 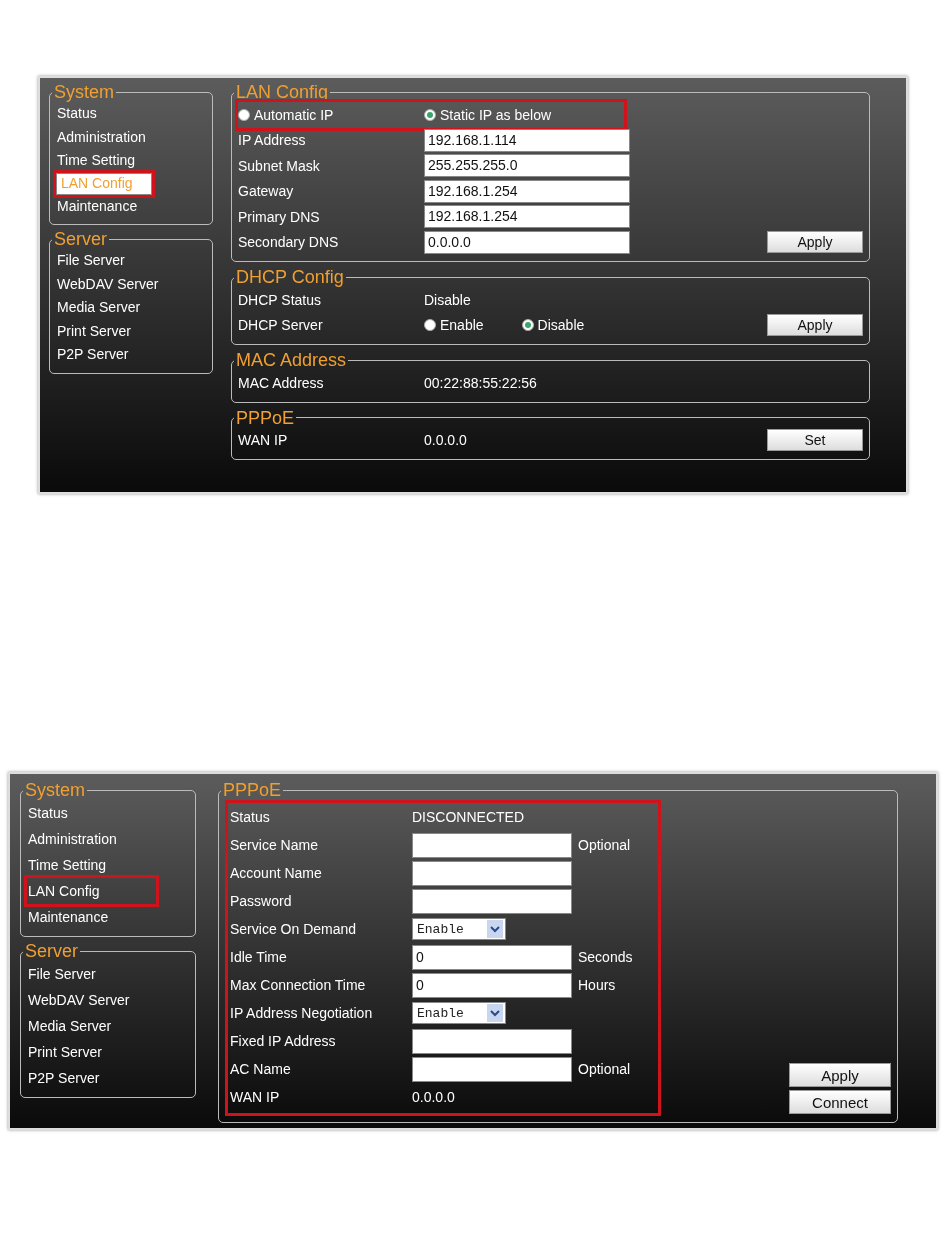 What do you see at coordinates (279, 165) in the screenshot?
I see `field-label: Subnet Mask` at bounding box center [279, 165].